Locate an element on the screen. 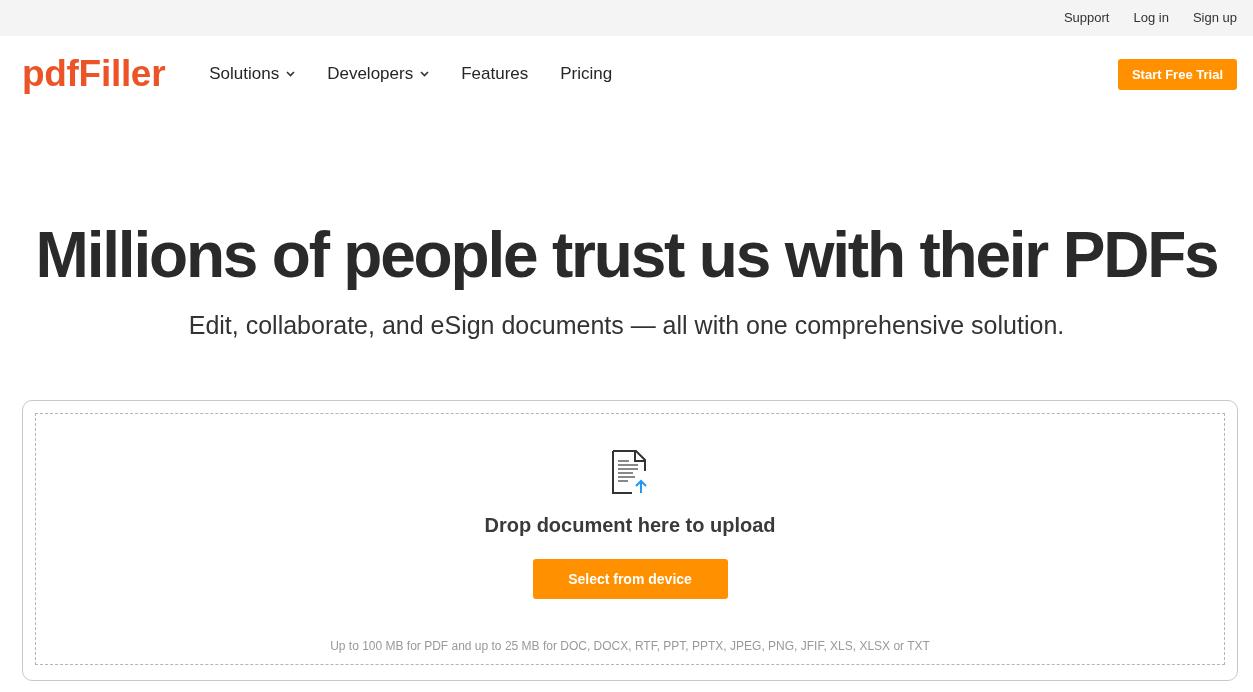  hero-headline: Millions of people trust us with their PDFs is located at coordinates (626, 255).